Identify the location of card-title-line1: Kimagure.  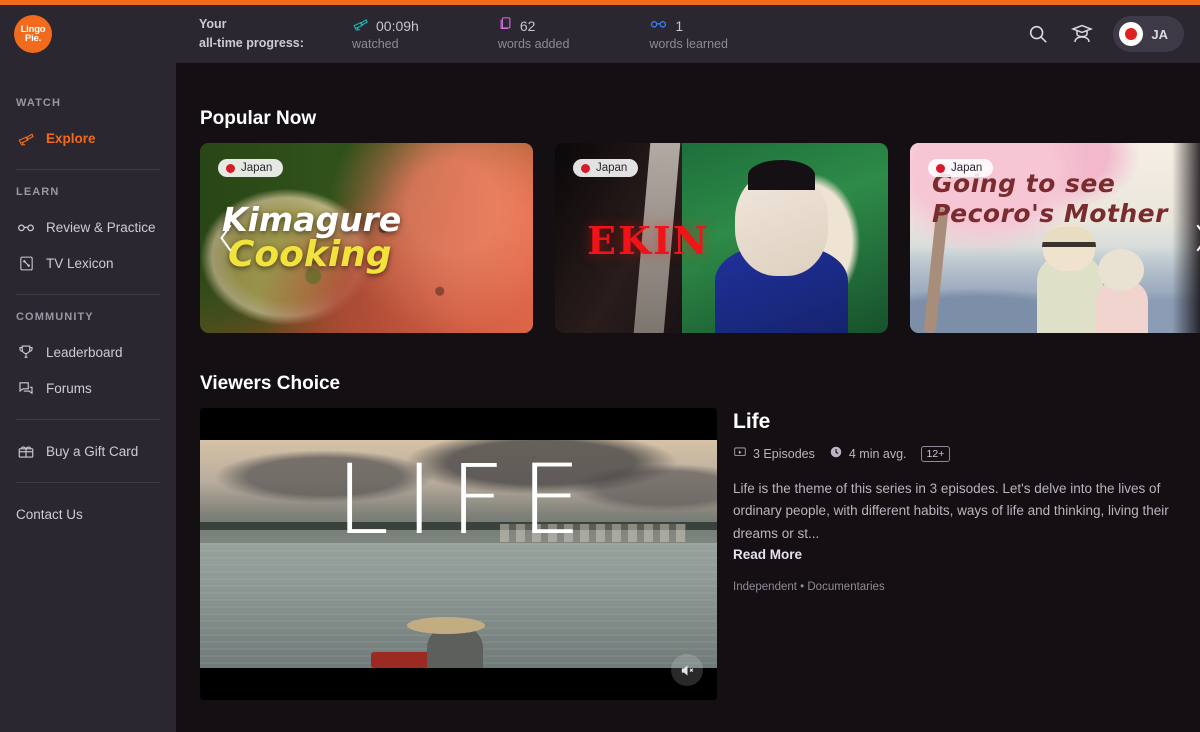
(312, 219).